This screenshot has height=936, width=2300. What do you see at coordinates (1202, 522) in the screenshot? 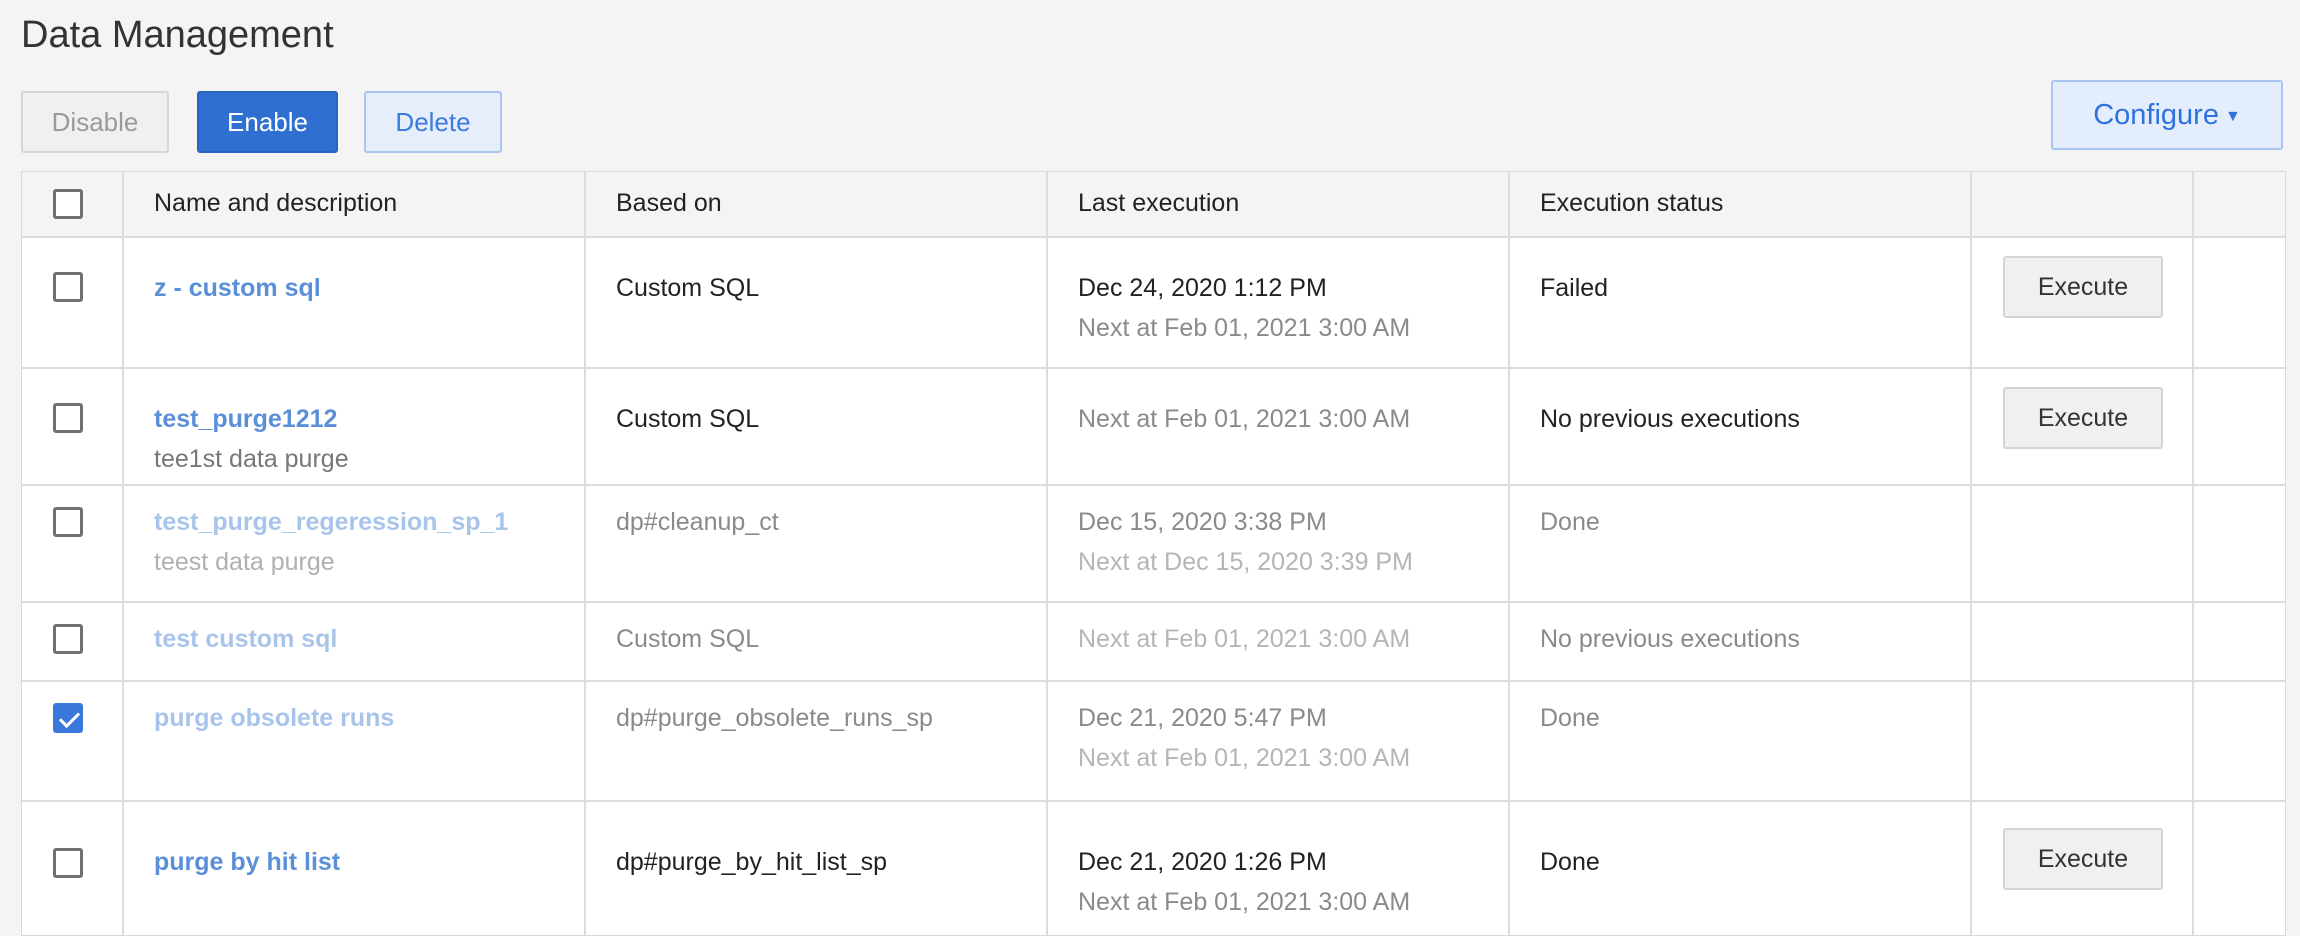
I see `last-execution-time: Dec 15, 2020 3:38 PM` at bounding box center [1202, 522].